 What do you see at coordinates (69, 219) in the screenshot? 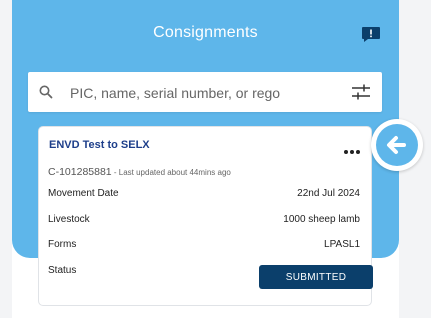
I see `livestock-label: Livestock` at bounding box center [69, 219].